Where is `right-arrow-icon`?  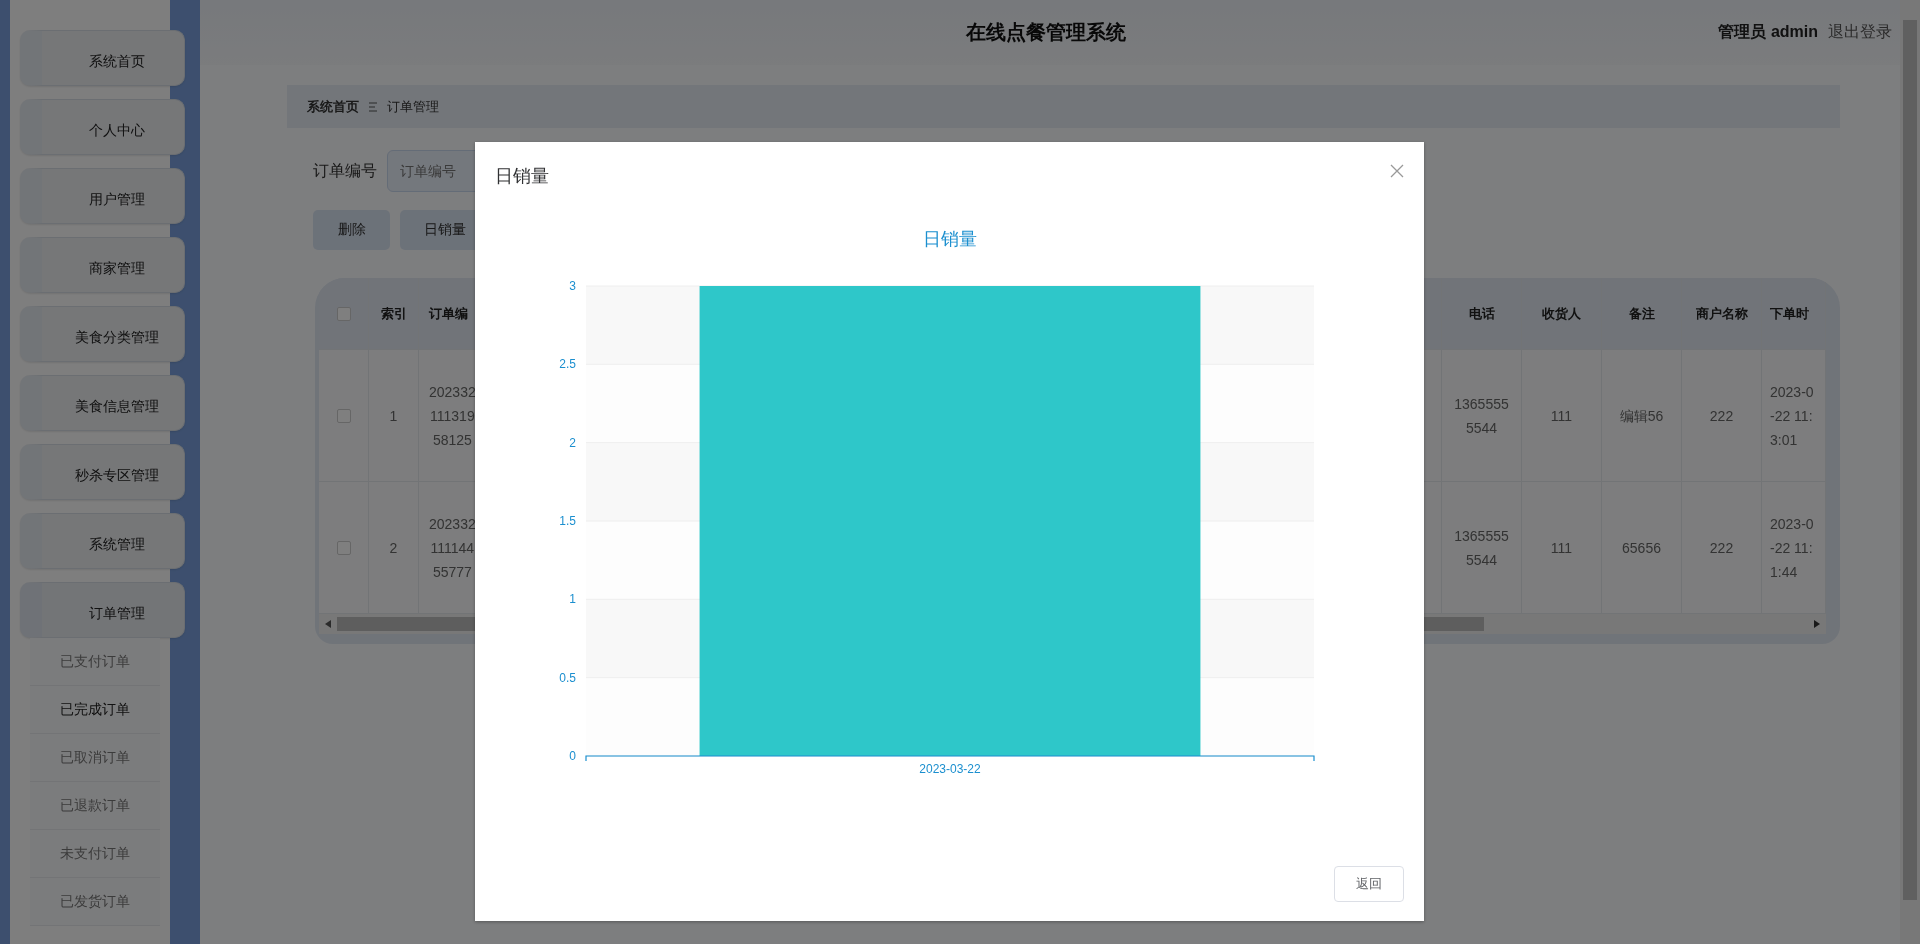
right-arrow-icon is located at coordinates (1817, 624).